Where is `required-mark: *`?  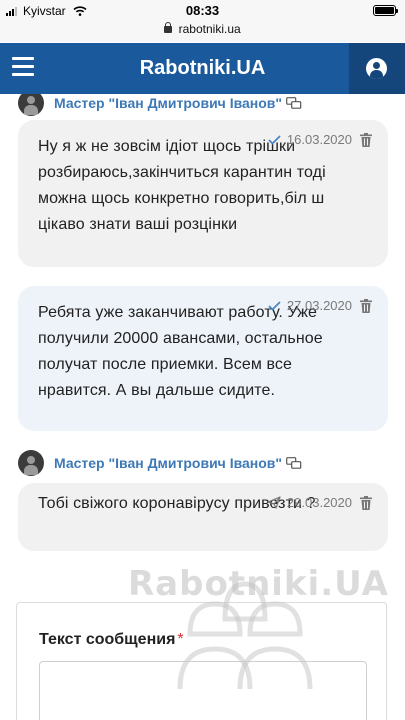
required-mark: * is located at coordinates (180, 639).